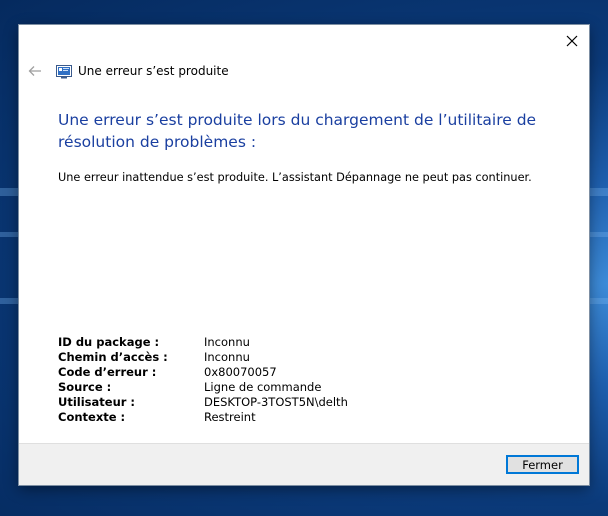 This screenshot has width=608, height=516. I want to click on detail-label: Source :, so click(85, 387).